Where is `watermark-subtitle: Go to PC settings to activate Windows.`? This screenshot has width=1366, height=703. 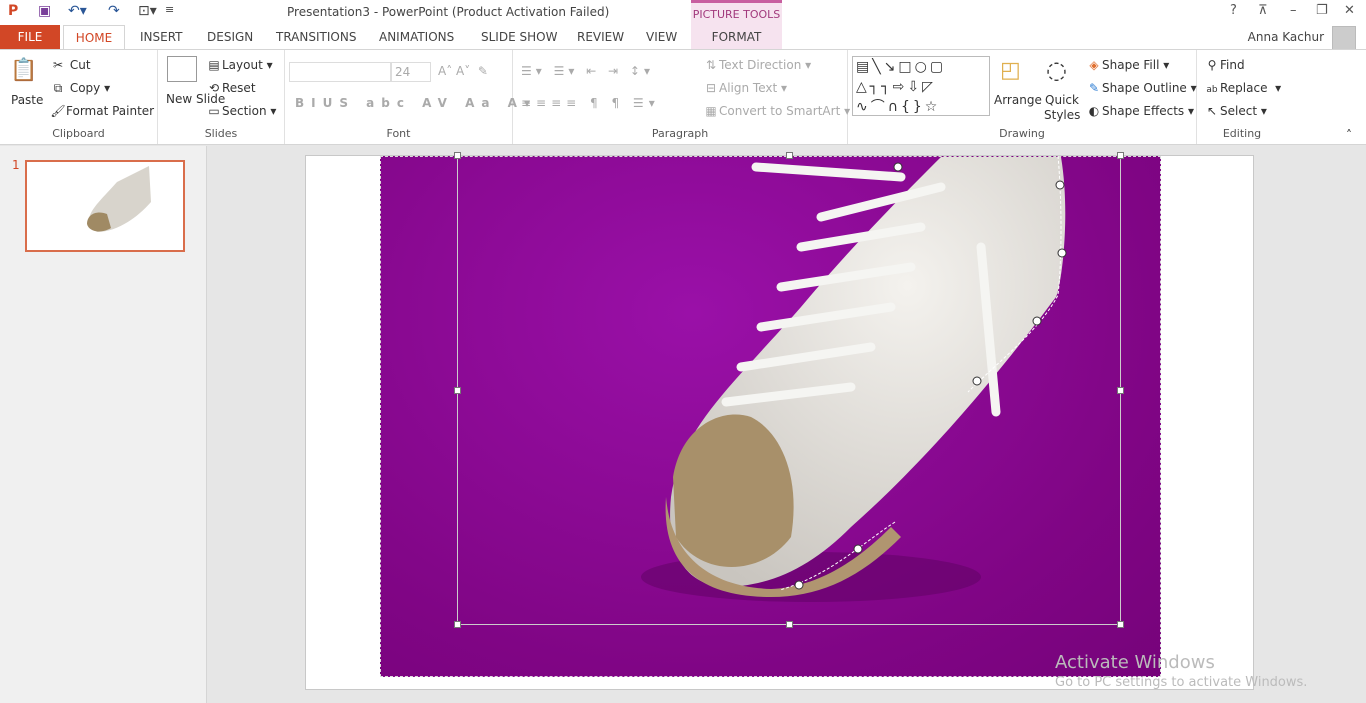 watermark-subtitle: Go to PC settings to activate Windows. is located at coordinates (1181, 682).